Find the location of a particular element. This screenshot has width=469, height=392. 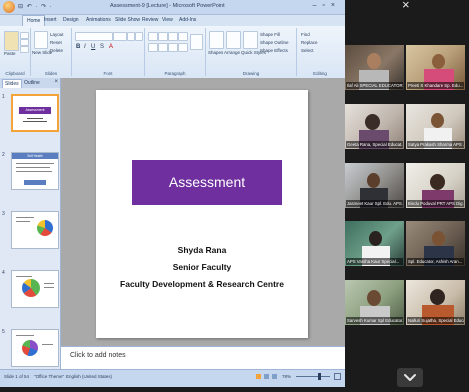

underline-icon: U is located at coordinates (93, 47).